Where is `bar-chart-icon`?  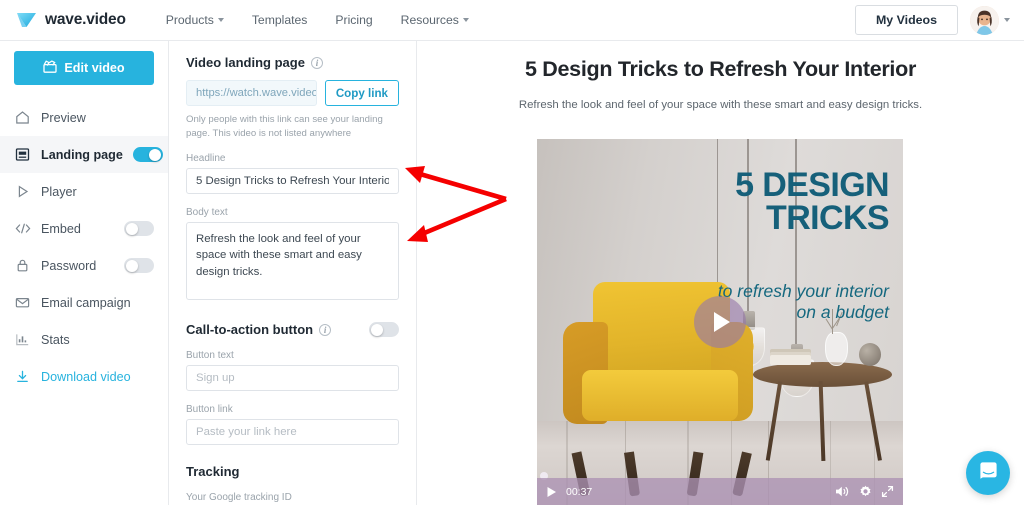 bar-chart-icon is located at coordinates (22, 339).